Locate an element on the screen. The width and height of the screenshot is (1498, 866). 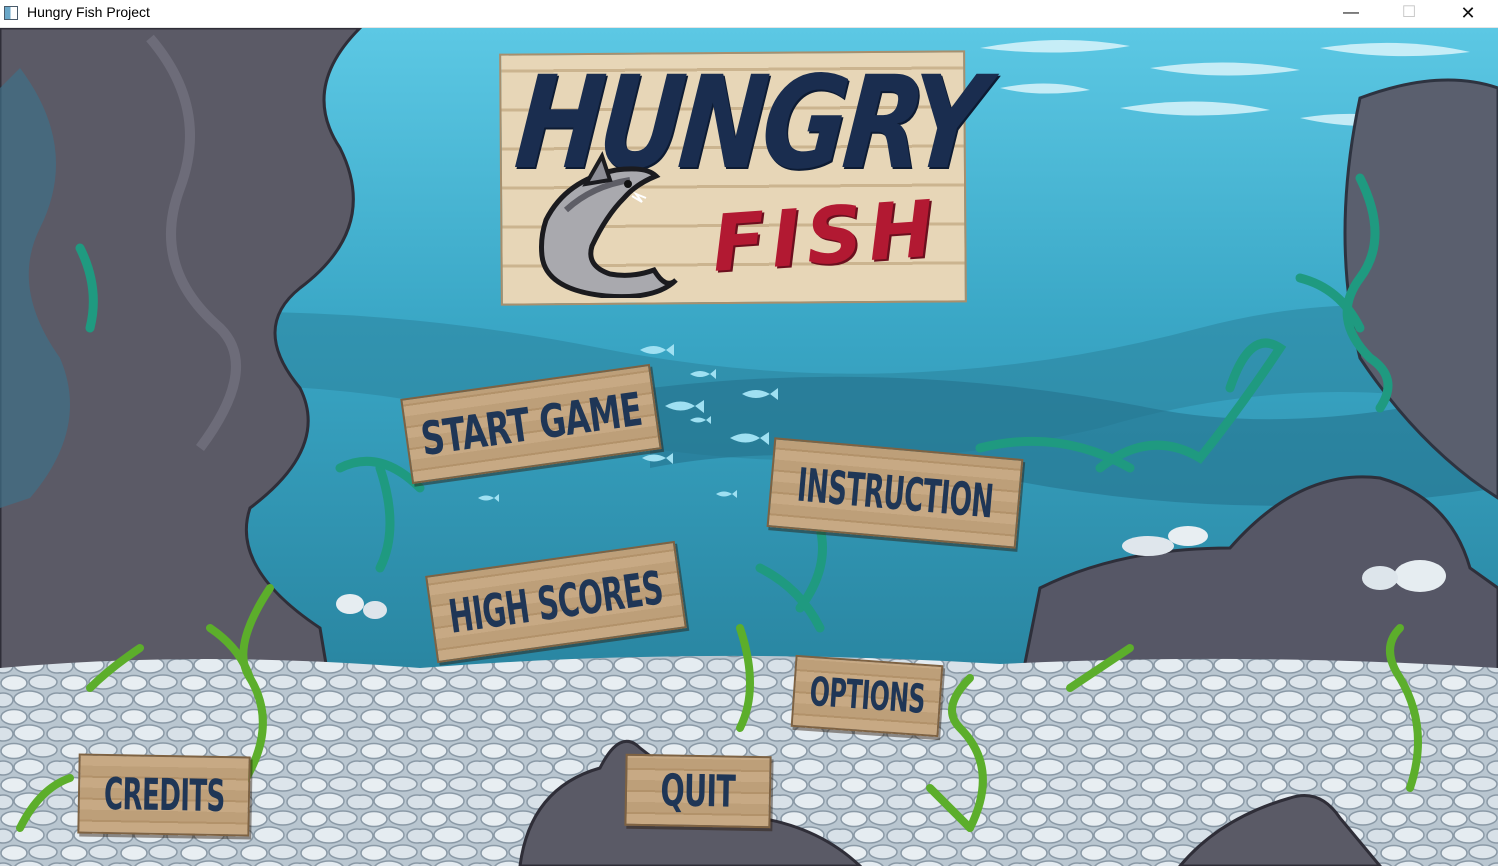
start-game-label: START GAME is located at coordinates (531, 424).